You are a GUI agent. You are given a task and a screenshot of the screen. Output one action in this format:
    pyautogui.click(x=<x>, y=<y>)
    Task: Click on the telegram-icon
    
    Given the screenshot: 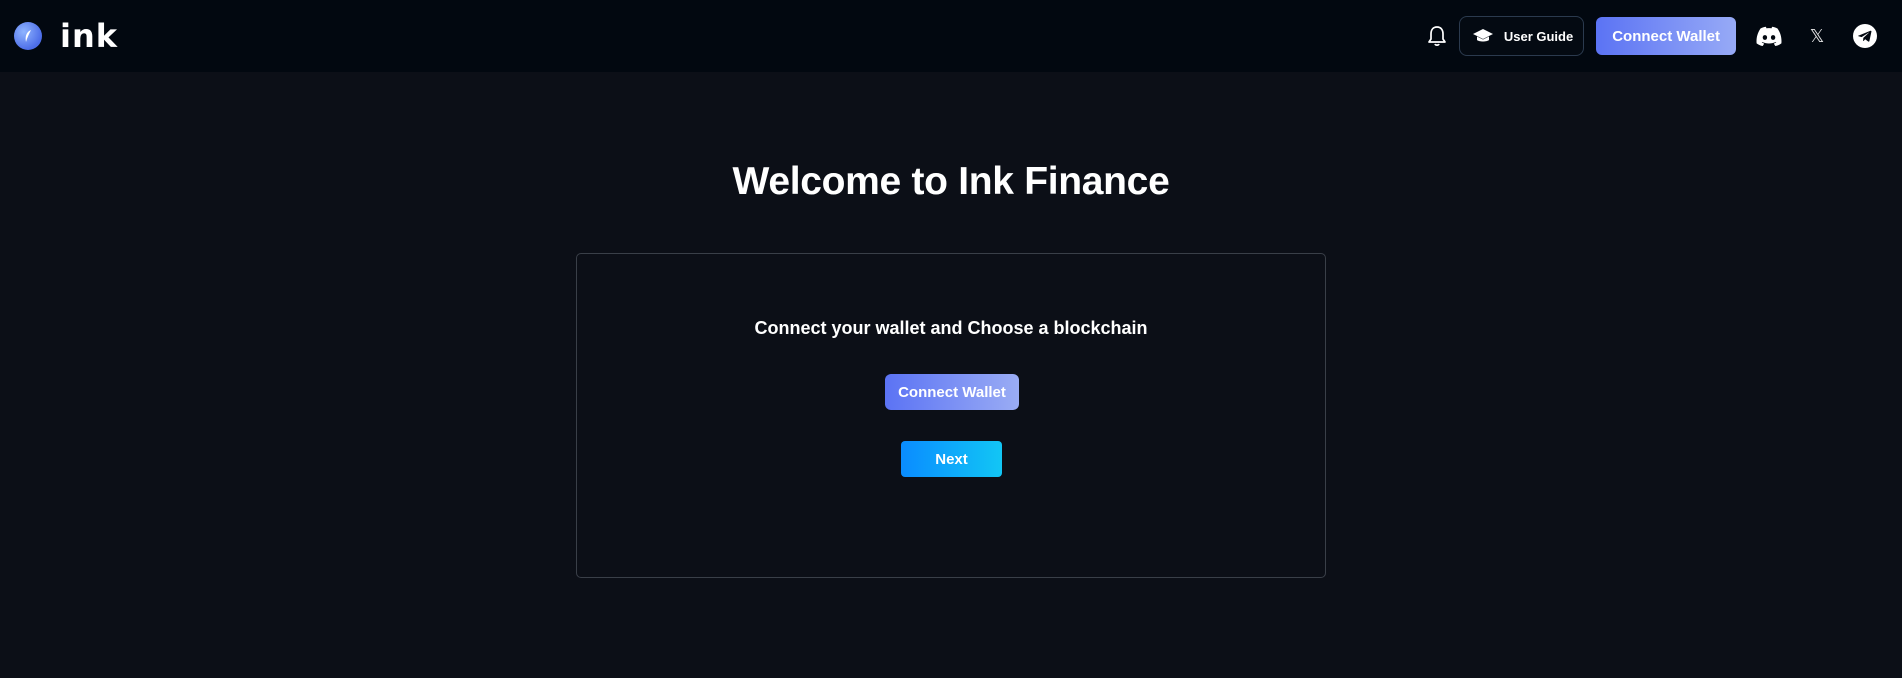 What is the action you would take?
    pyautogui.click(x=1865, y=36)
    